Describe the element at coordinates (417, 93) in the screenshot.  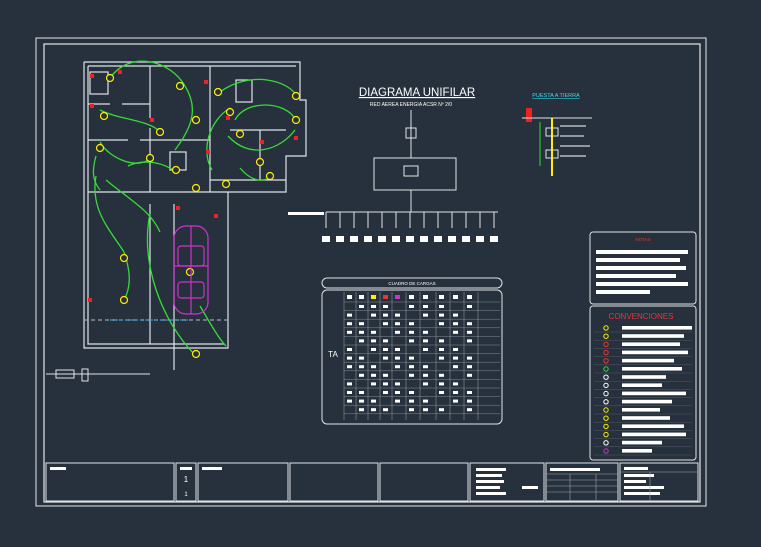
I see `diagram-title: DIAGRAMA UNIFILAR` at that location.